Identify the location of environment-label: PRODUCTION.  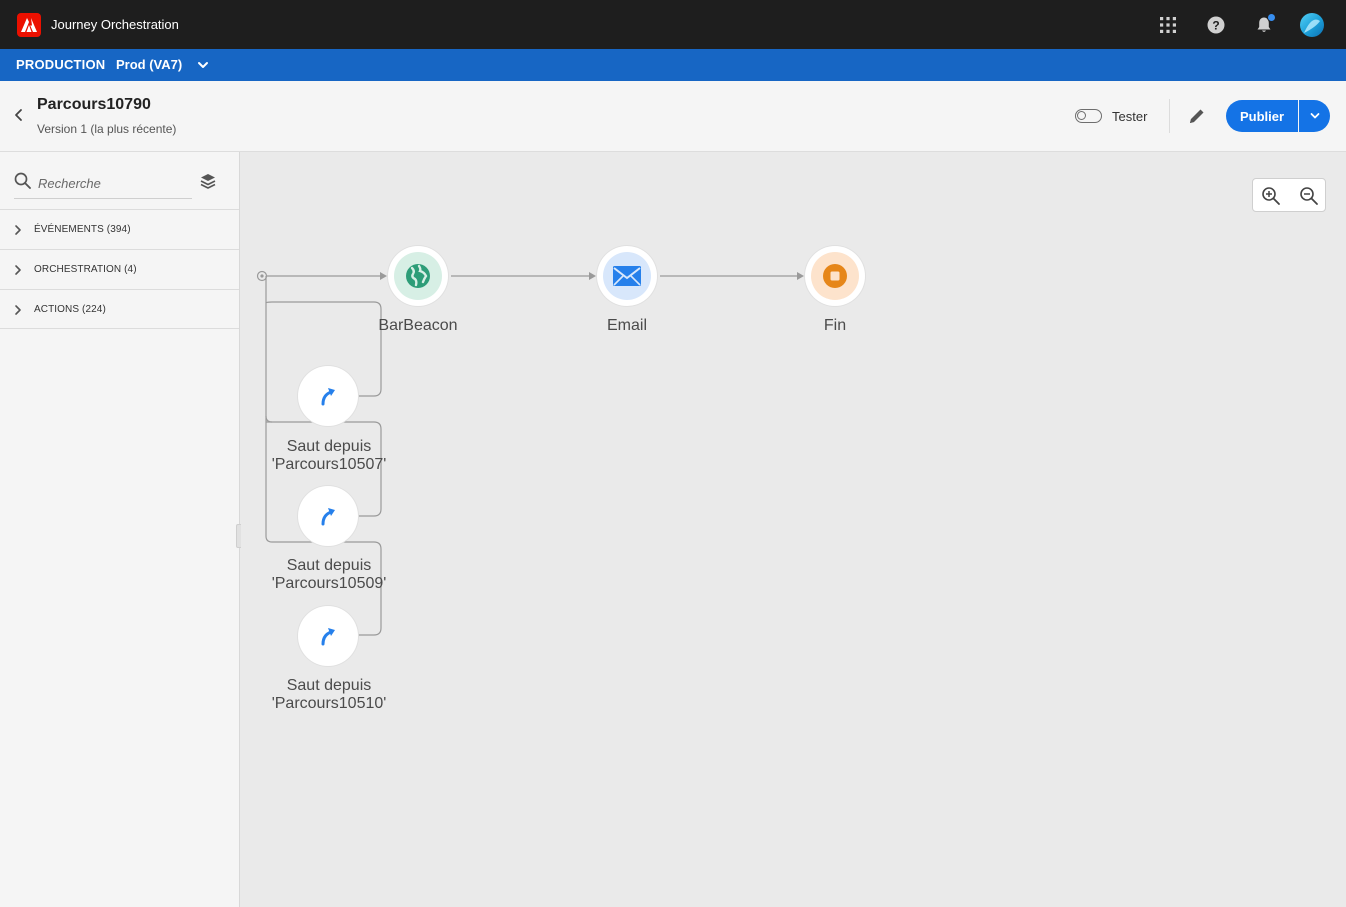
(61, 64).